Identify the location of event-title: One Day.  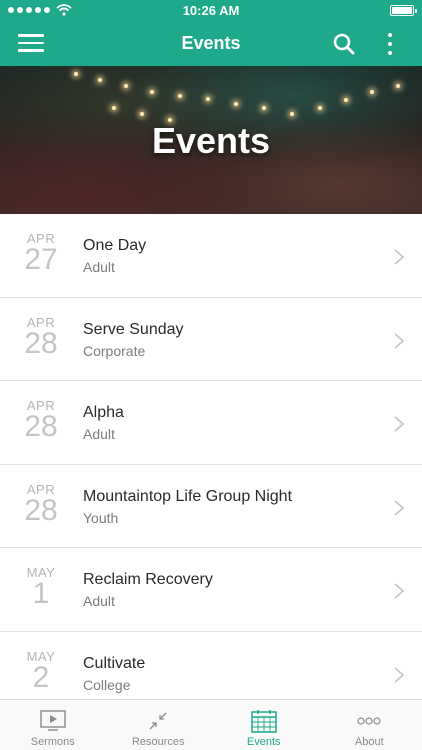
(115, 245).